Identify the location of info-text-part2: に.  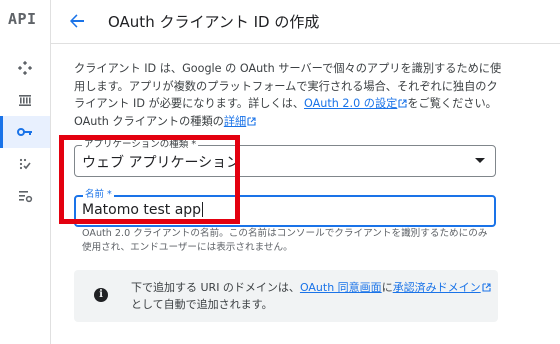
(387, 287).